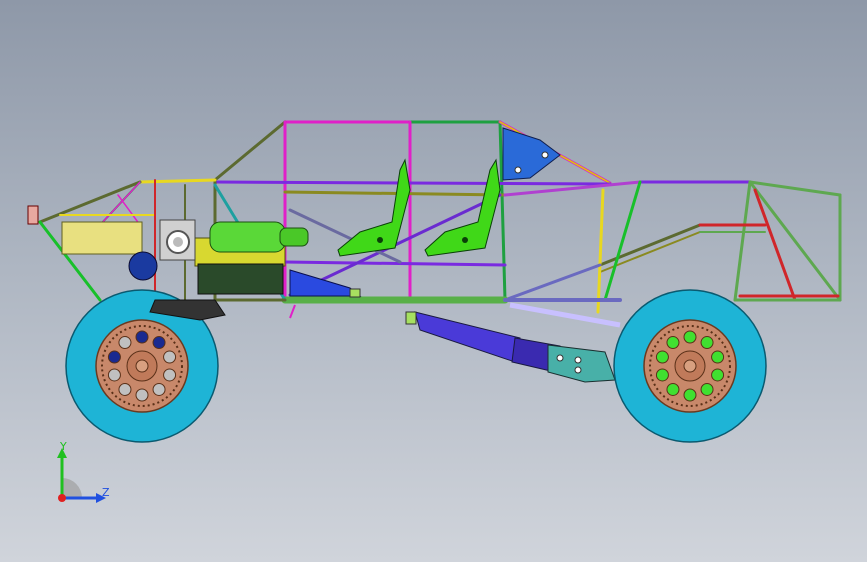 The width and height of the screenshot is (867, 562). Describe the element at coordinates (462, 207) in the screenshot. I see `seat-front` at that location.